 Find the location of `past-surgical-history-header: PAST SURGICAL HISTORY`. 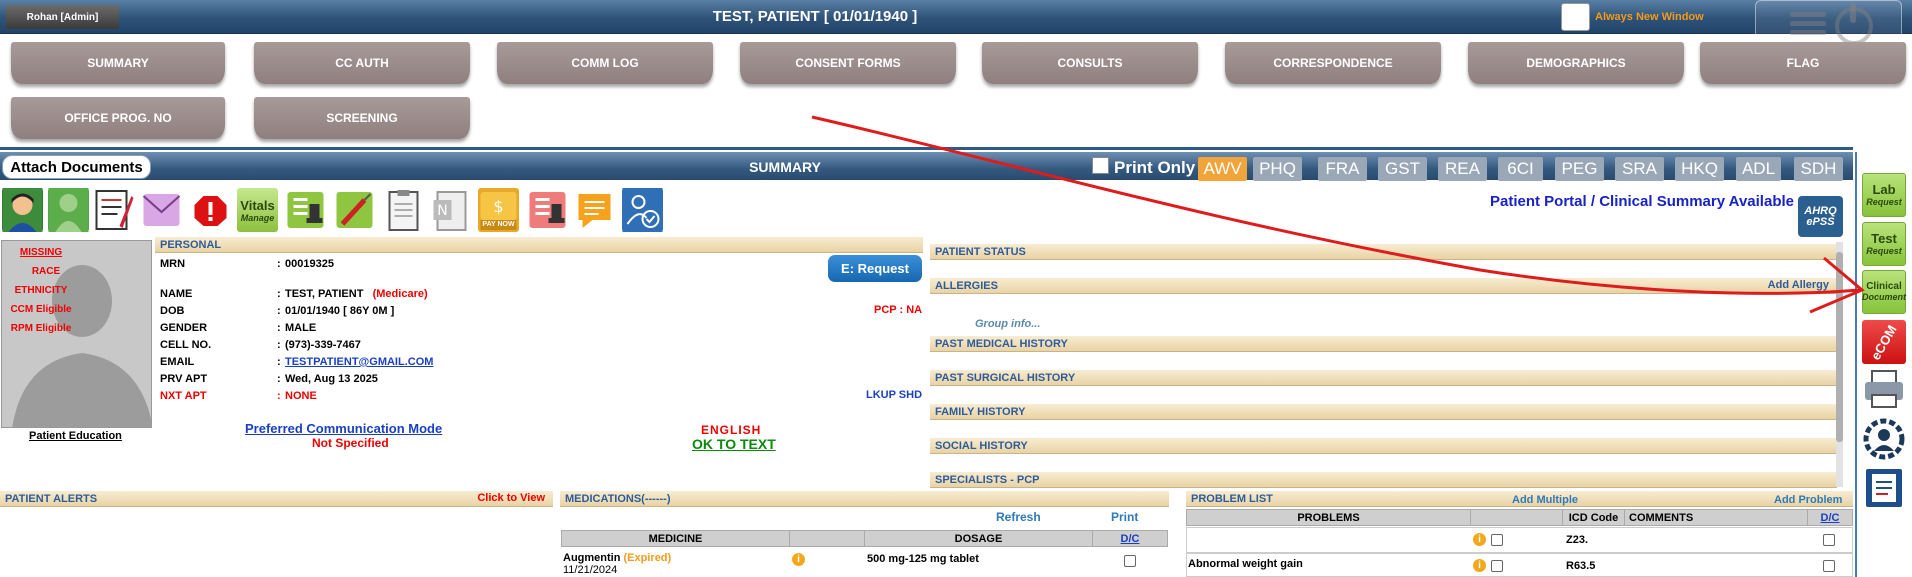

past-surgical-history-header: PAST SURGICAL HISTORY is located at coordinates (1383, 378).